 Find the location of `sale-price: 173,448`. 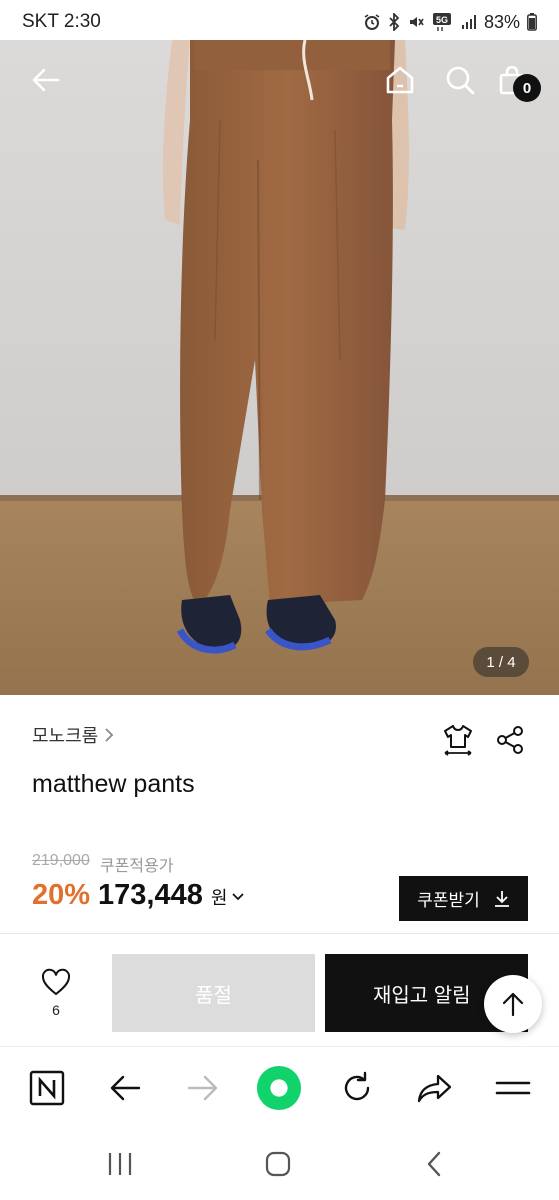

sale-price: 173,448 is located at coordinates (150, 895).